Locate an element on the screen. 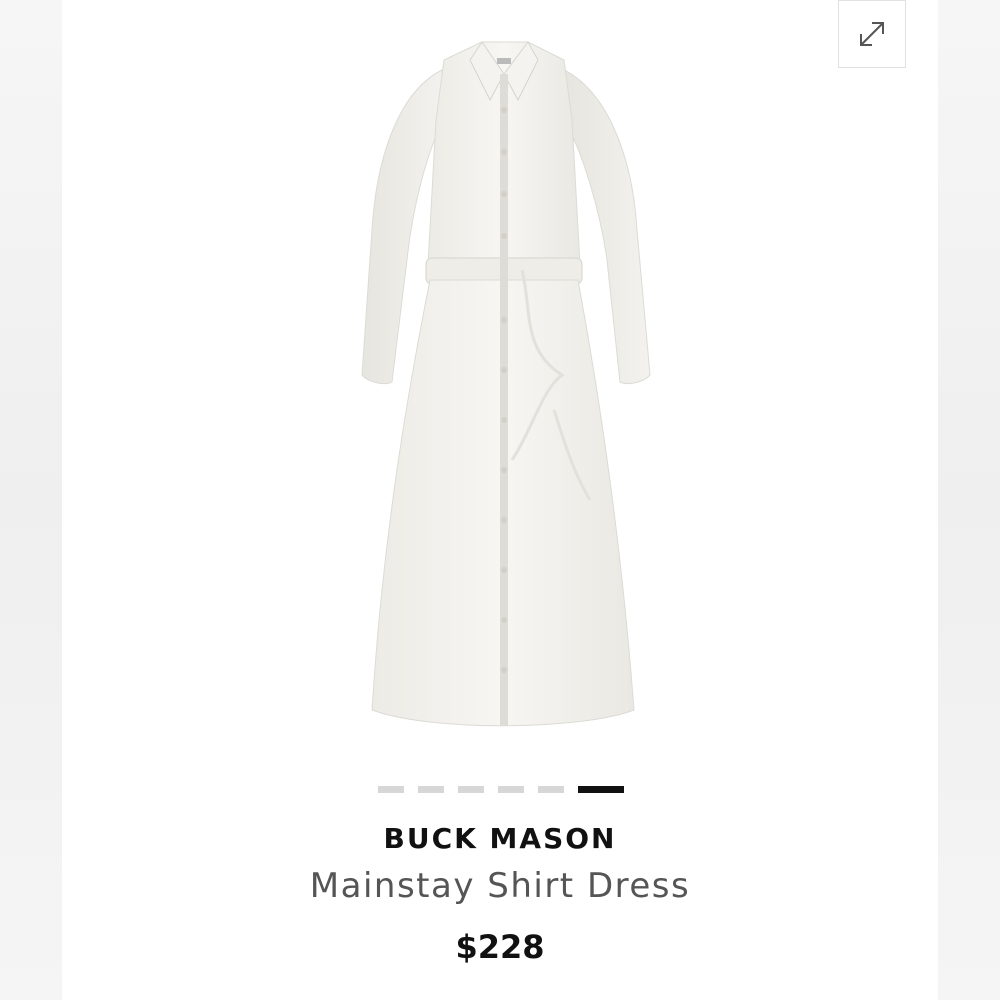  product-price: $228 is located at coordinates (500, 947).